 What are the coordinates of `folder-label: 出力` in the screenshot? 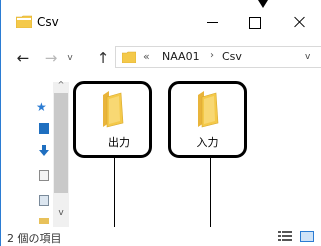 It's located at (119, 142).